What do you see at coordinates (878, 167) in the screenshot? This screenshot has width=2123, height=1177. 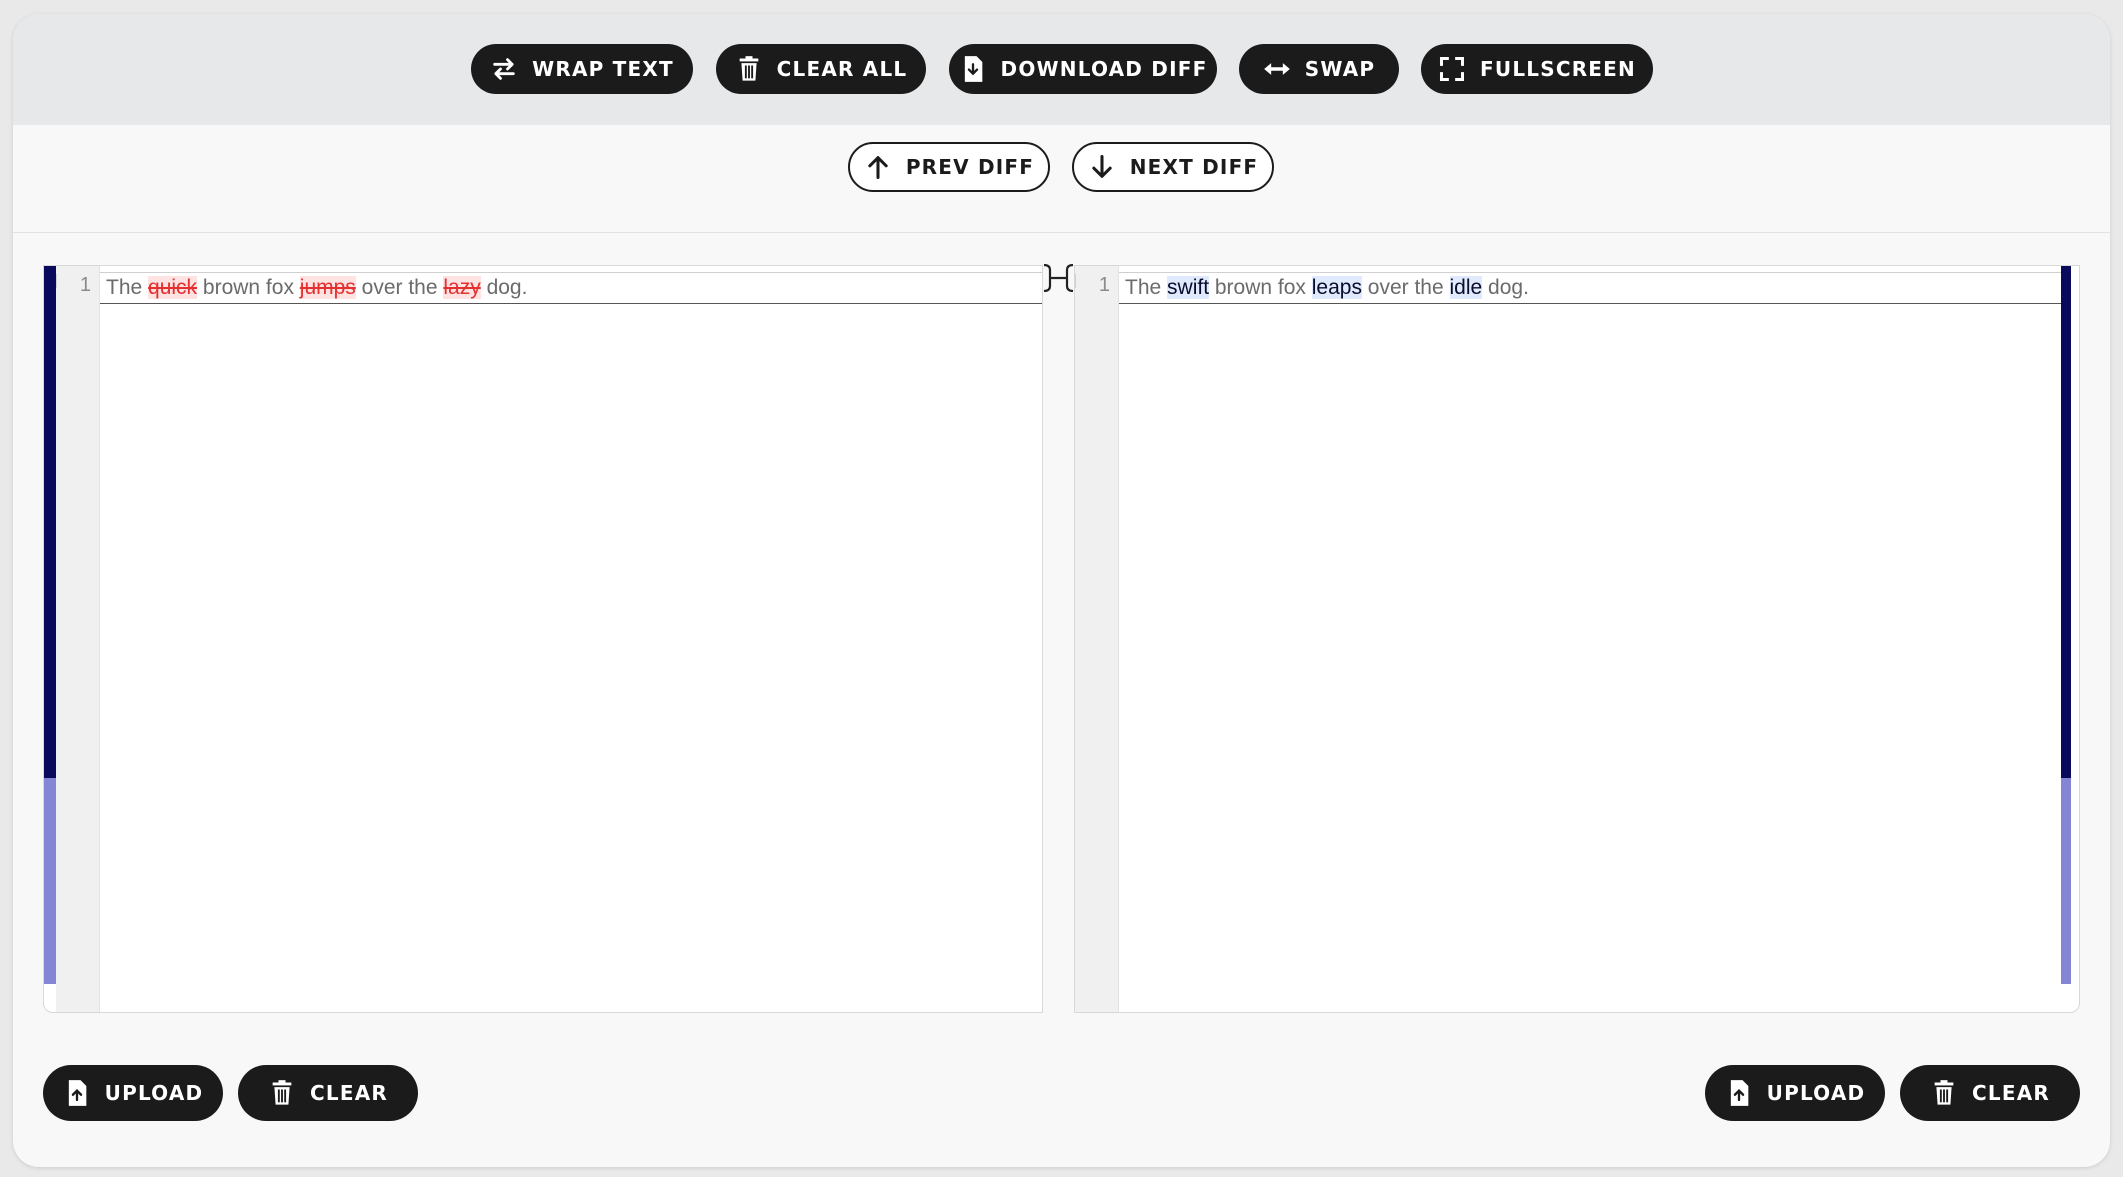 I see `arrow-up-icon` at bounding box center [878, 167].